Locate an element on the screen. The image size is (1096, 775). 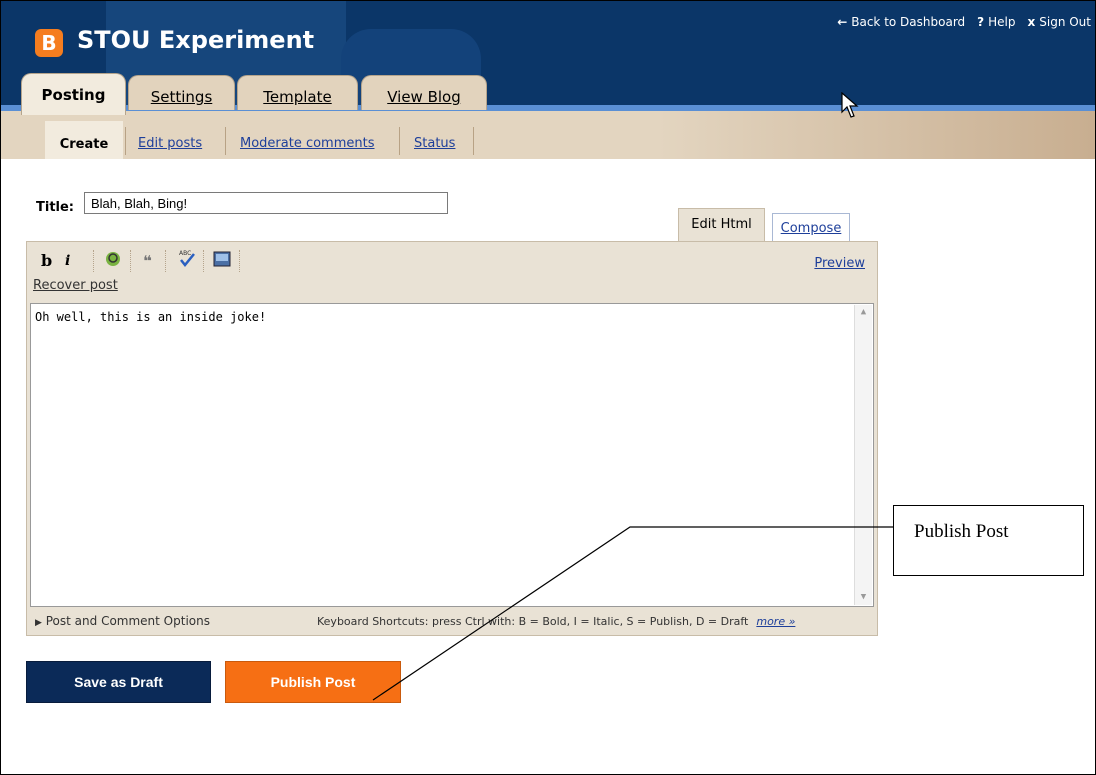
triangle-right-icon: ▶ is located at coordinates (38, 623).